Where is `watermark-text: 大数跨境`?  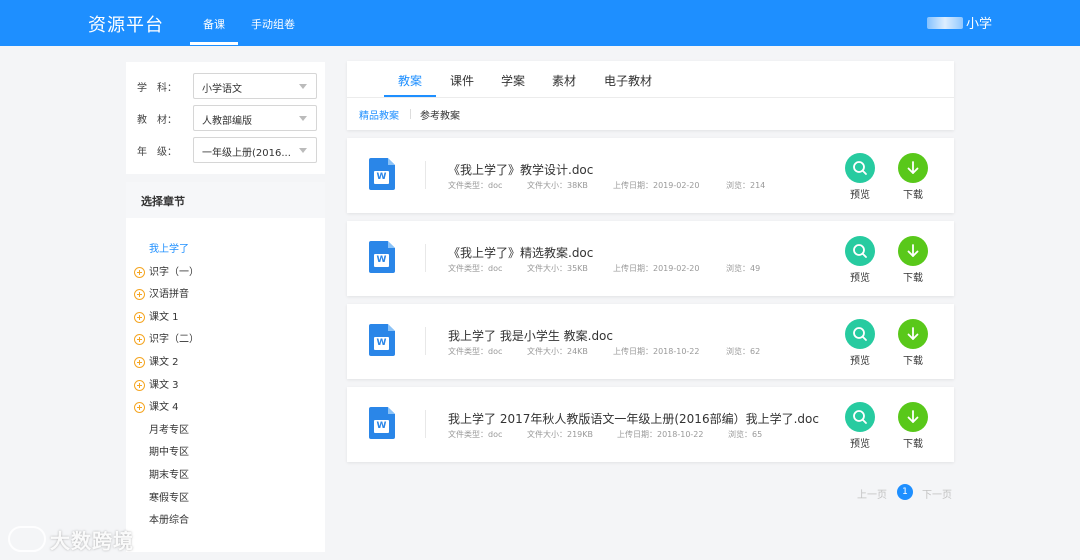
watermark-text: 大数跨境 is located at coordinates (92, 540).